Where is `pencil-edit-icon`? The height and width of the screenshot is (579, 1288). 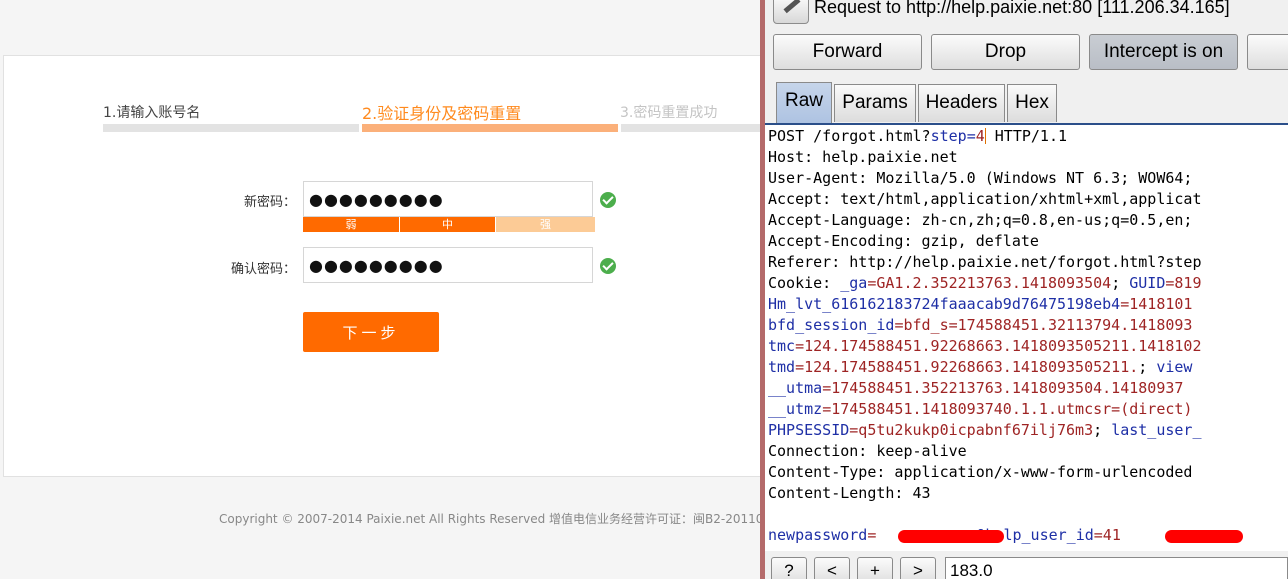
pencil-edit-icon is located at coordinates (791, 12).